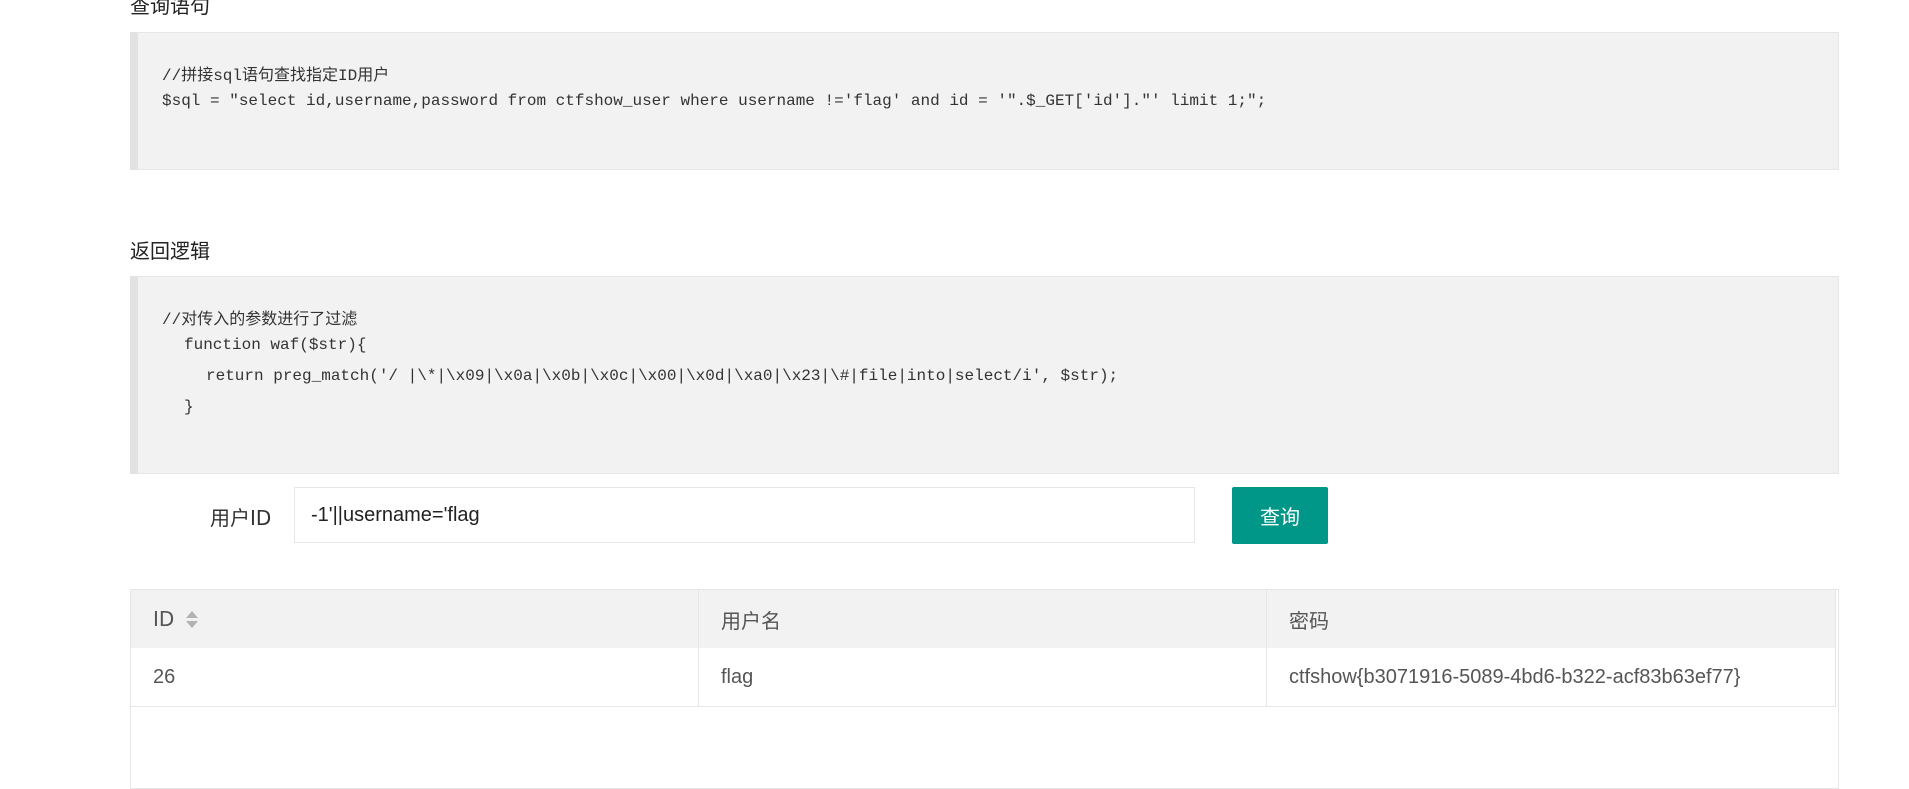 This screenshot has width=1909, height=789. I want to click on table-cell-username: flag, so click(983, 677).